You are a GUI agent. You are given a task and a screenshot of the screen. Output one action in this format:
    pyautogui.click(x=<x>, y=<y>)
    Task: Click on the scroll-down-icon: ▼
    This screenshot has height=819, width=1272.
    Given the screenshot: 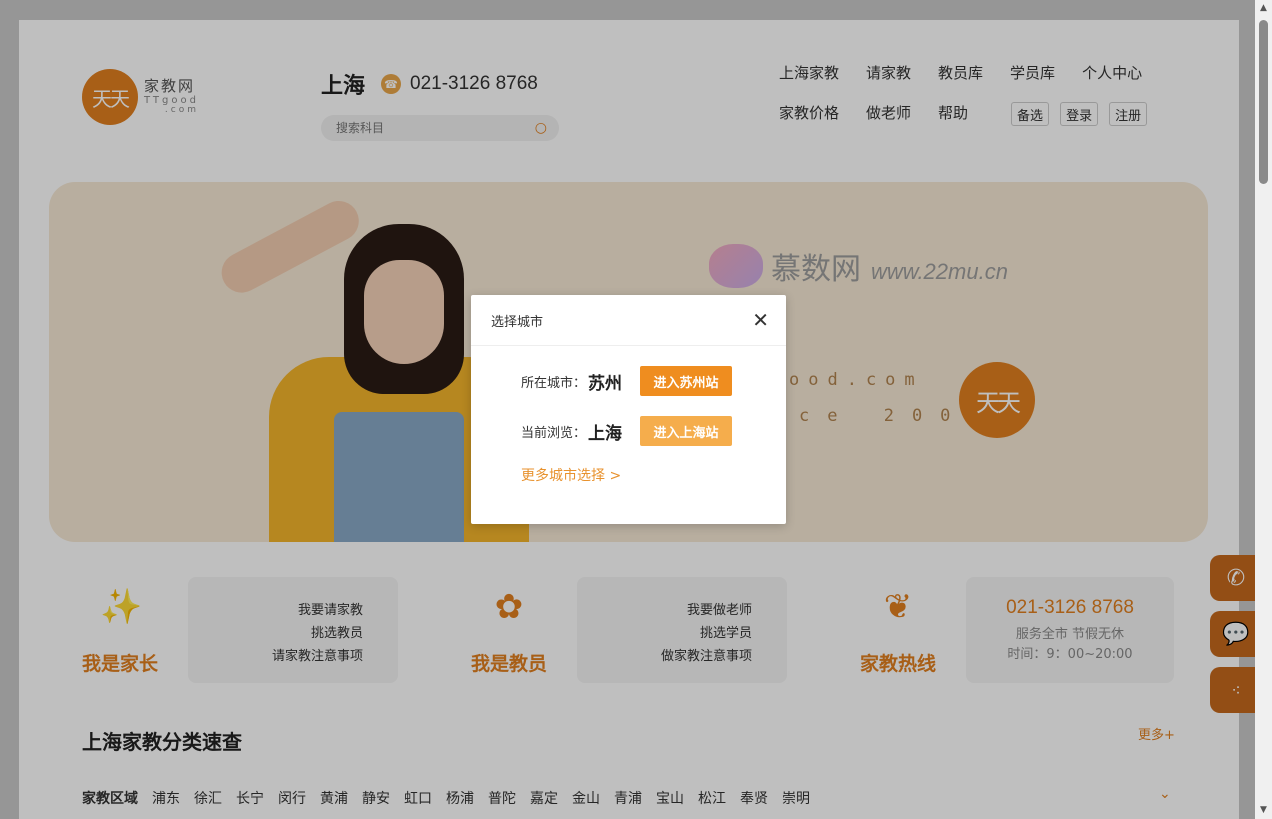 What is the action you would take?
    pyautogui.click(x=1263, y=810)
    